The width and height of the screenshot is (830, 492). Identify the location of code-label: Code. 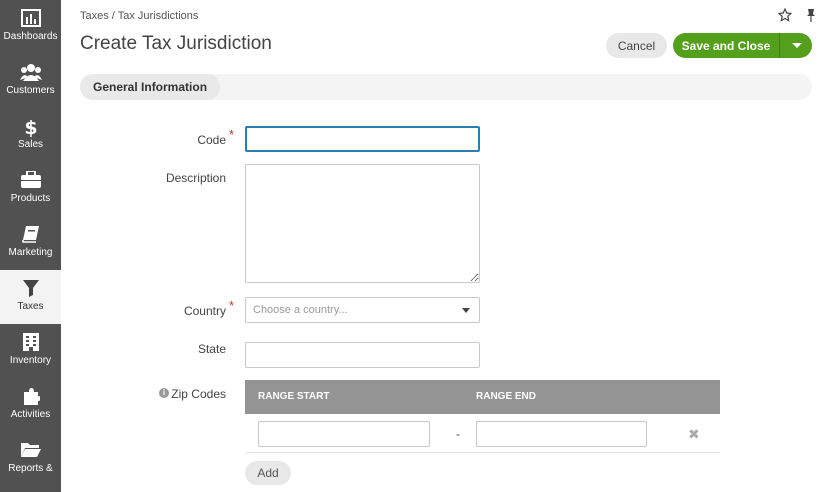
(211, 140).